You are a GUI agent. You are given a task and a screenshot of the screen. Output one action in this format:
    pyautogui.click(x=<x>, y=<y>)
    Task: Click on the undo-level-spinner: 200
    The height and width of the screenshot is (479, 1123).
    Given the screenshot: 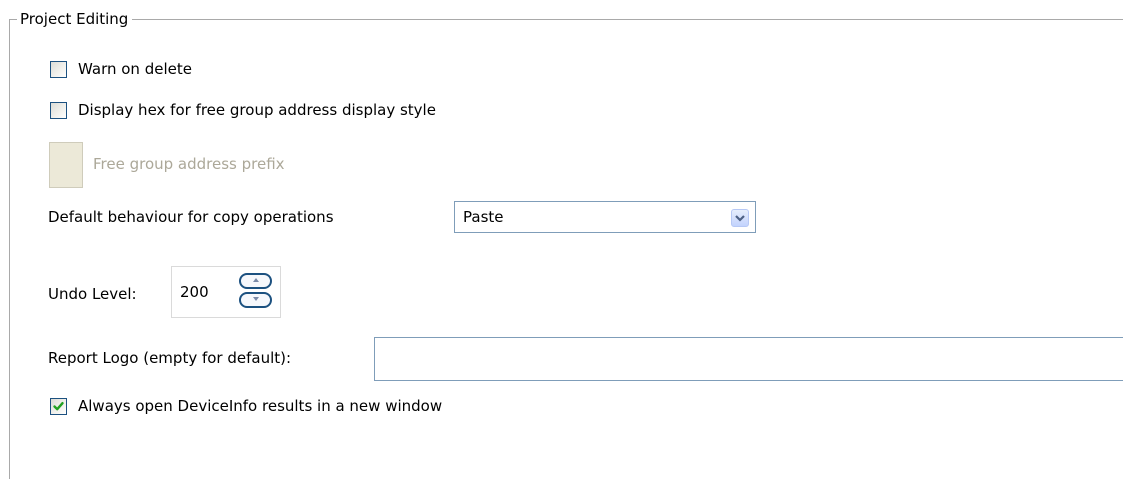 What is the action you would take?
    pyautogui.click(x=226, y=292)
    